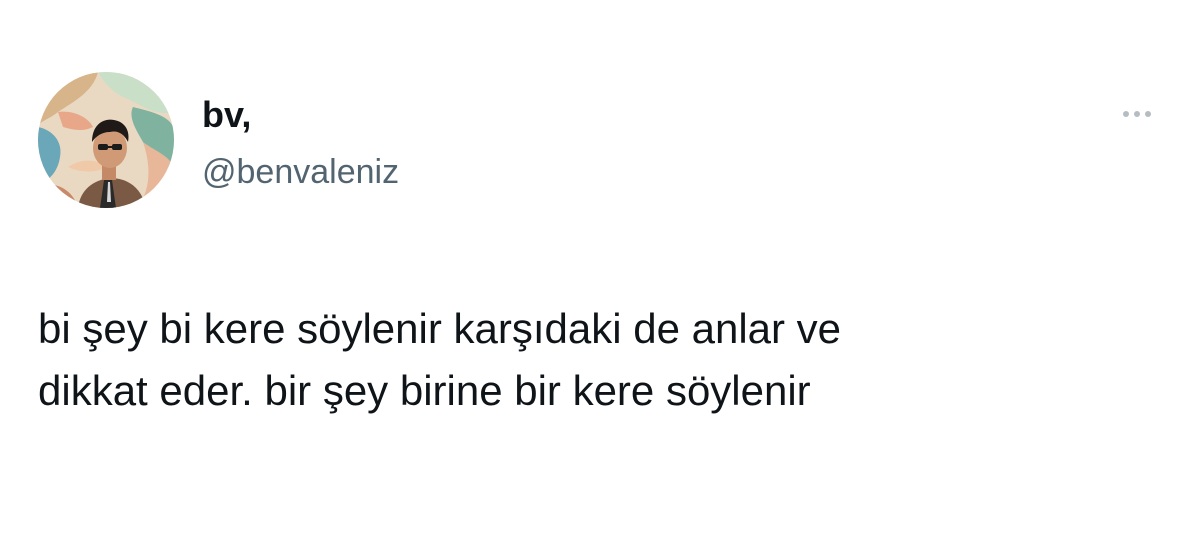 Image resolution: width=1200 pixels, height=553 pixels. What do you see at coordinates (226, 115) in the screenshot?
I see `author-display-name: bv,` at bounding box center [226, 115].